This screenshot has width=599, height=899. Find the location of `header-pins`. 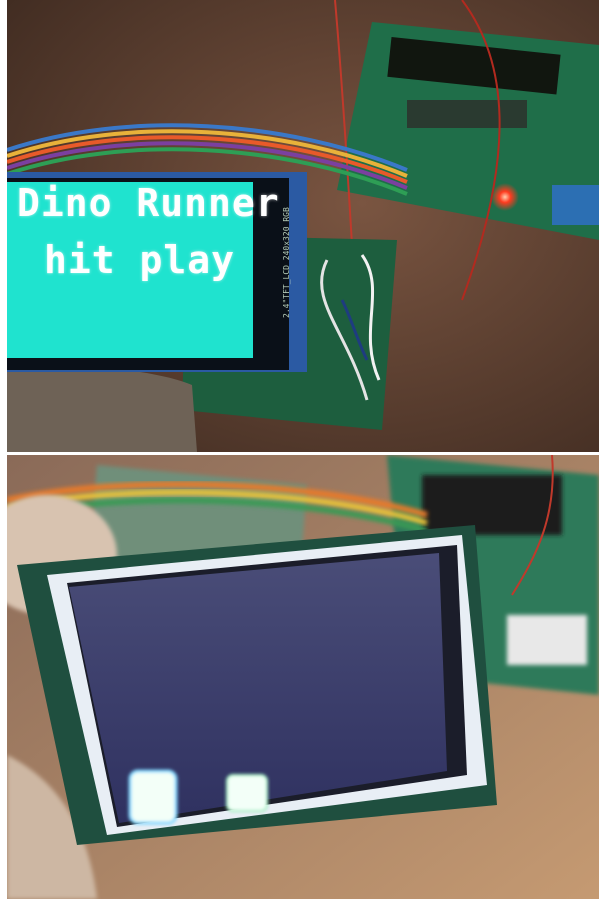

header-pins is located at coordinates (492, 505).